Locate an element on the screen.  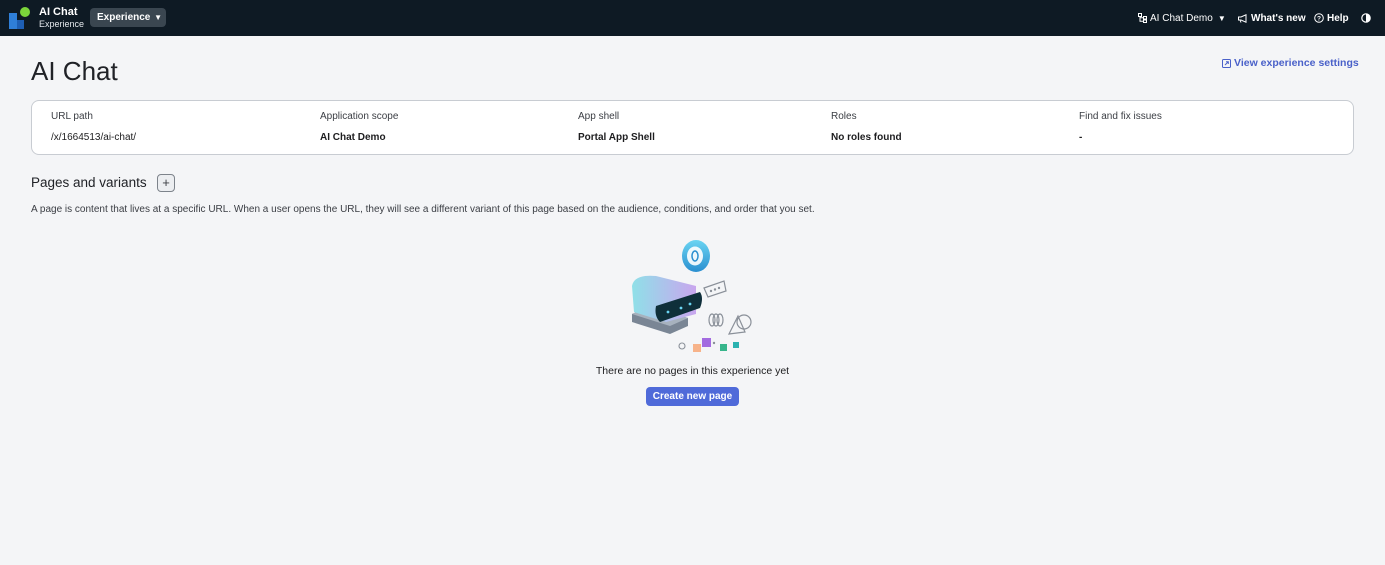
url-path-field: URL path /x/1664513/ai-chat/ is located at coordinates (93, 127).